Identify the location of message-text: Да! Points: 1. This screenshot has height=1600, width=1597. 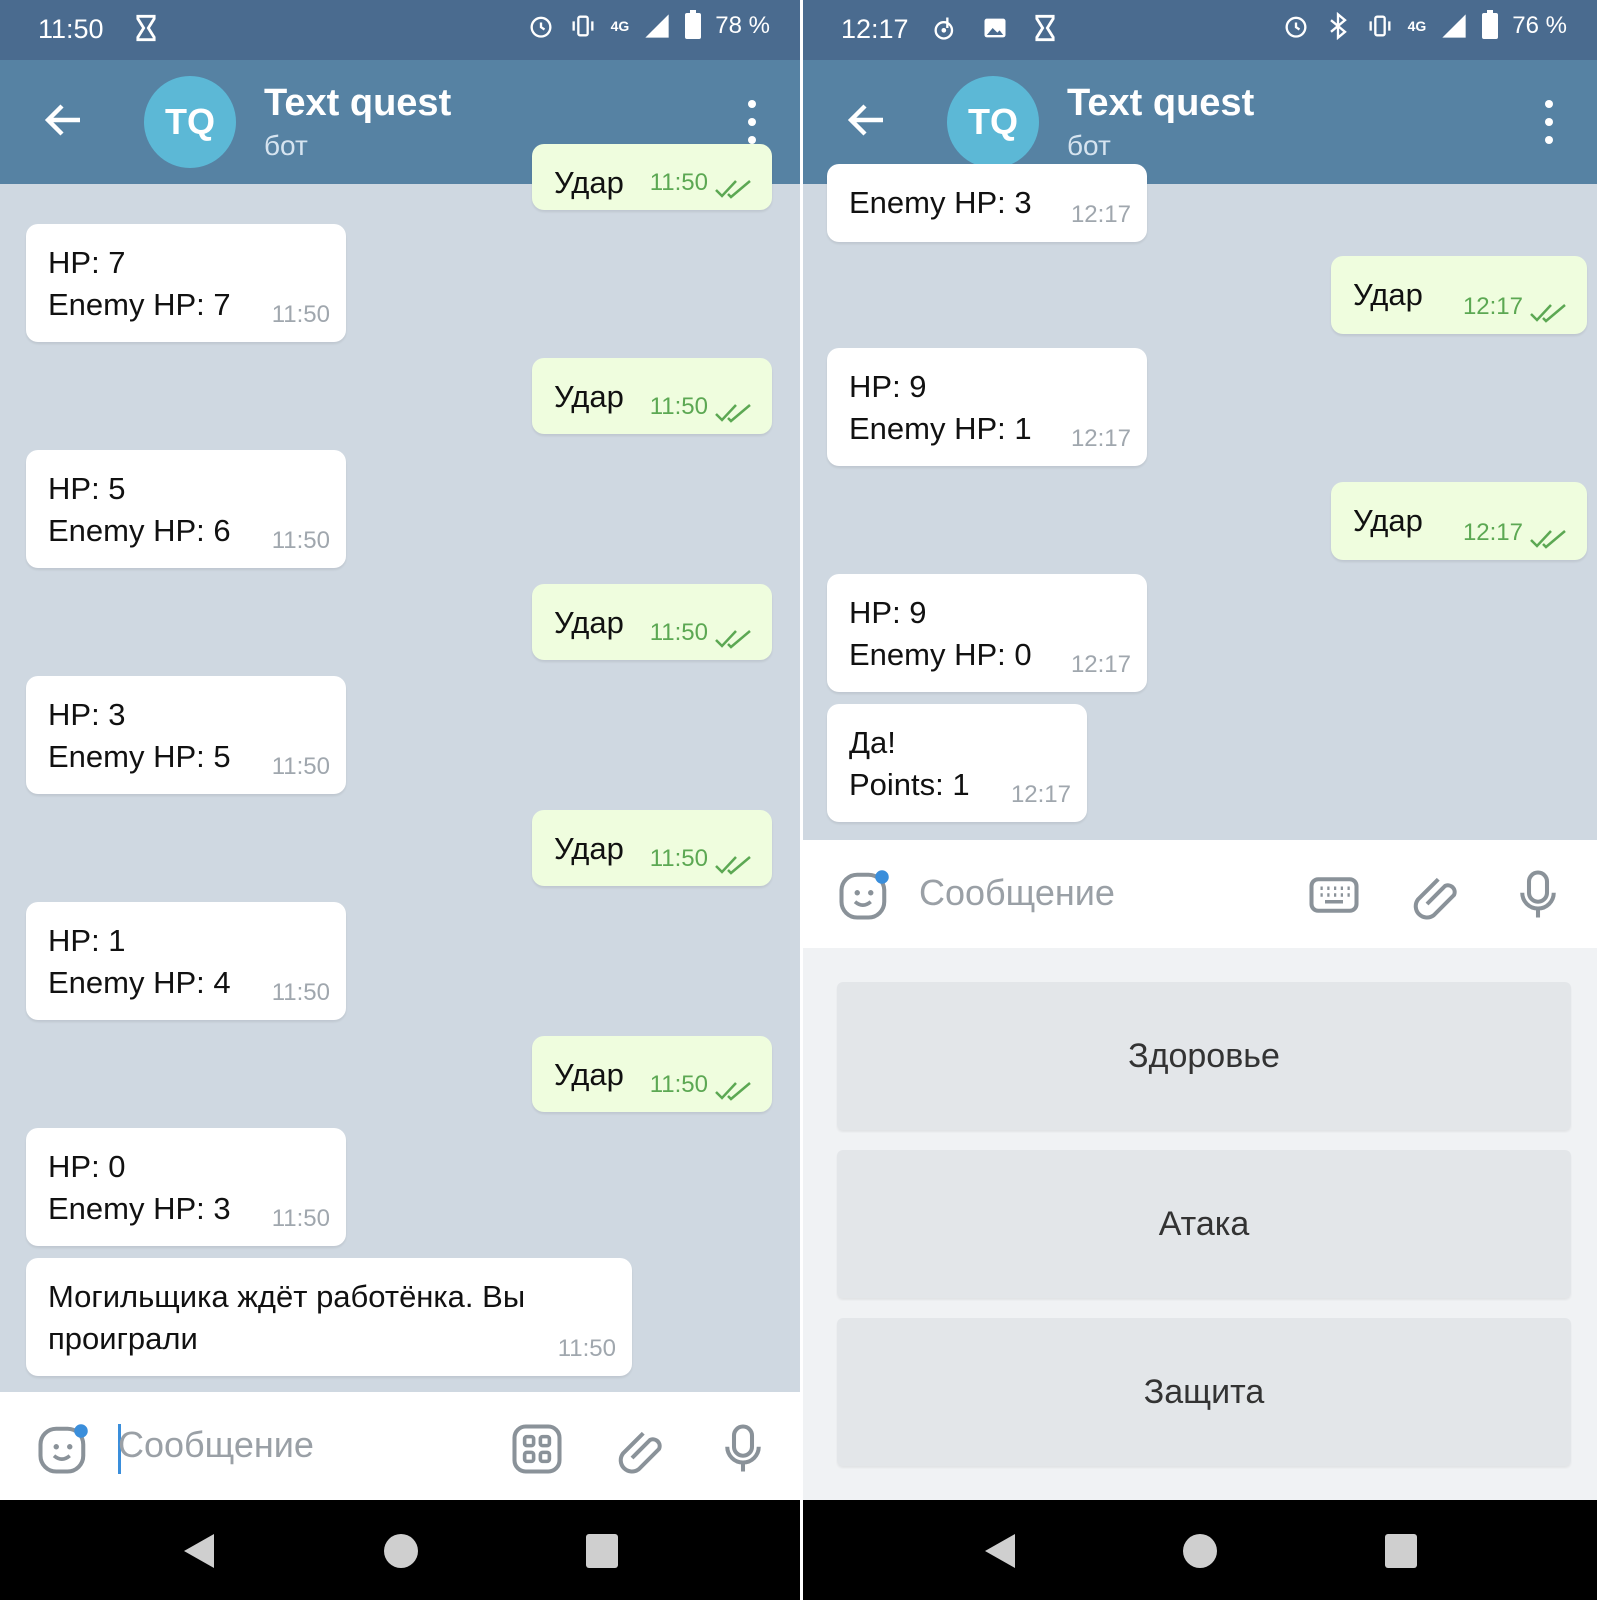
(909, 763).